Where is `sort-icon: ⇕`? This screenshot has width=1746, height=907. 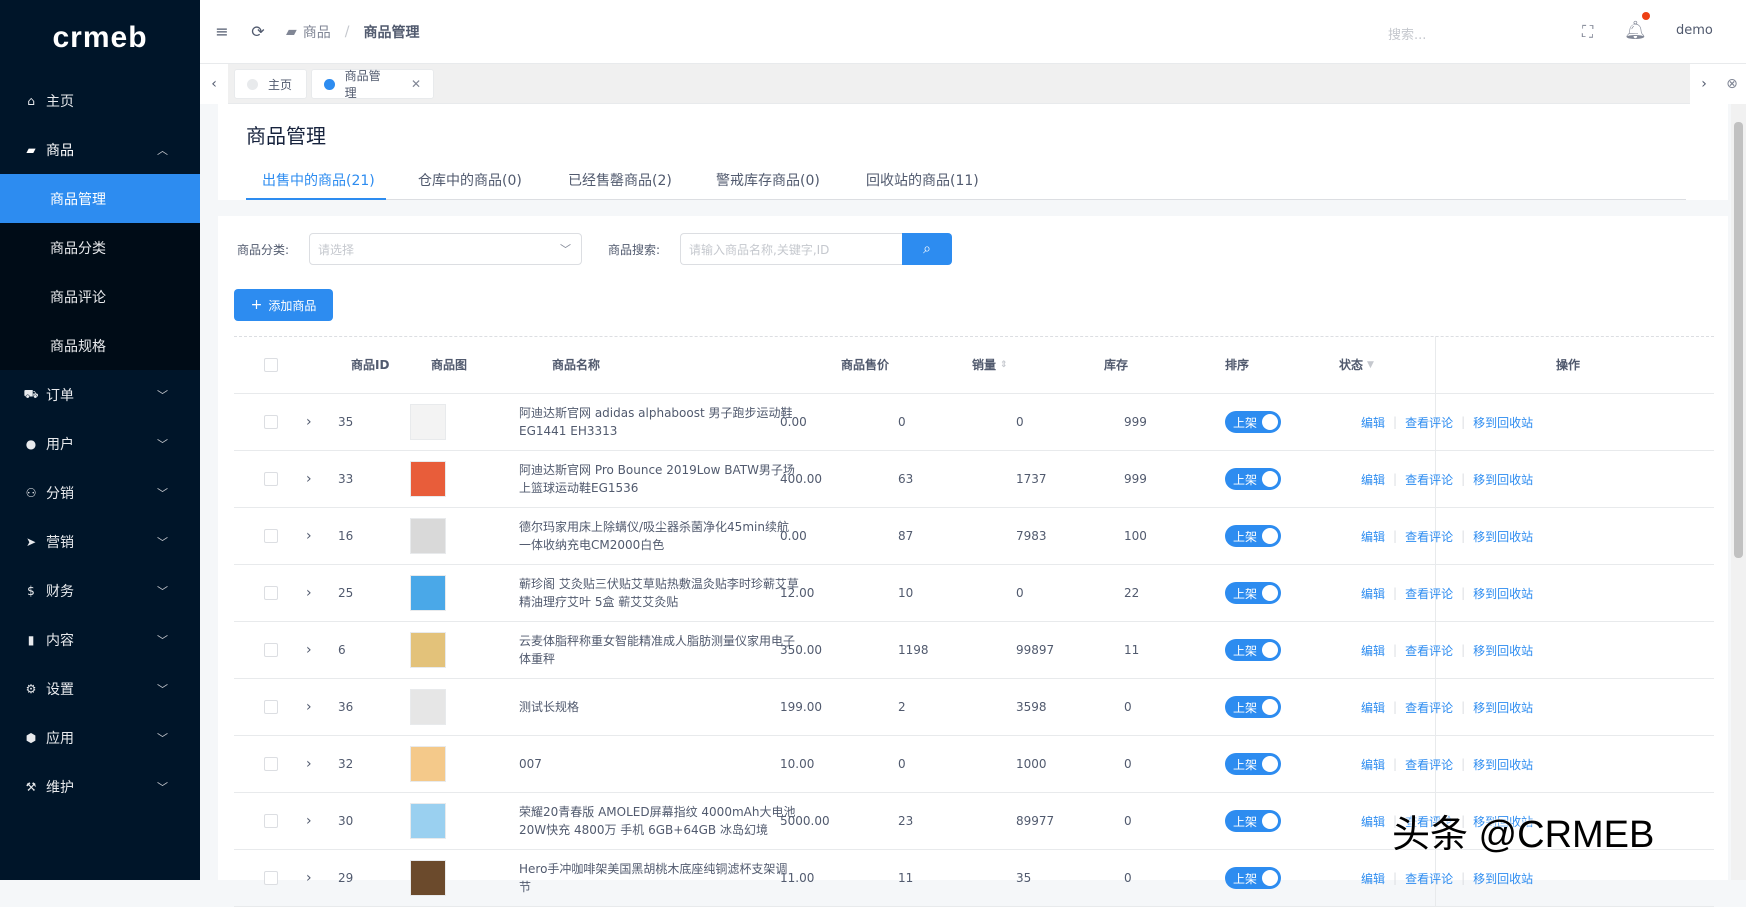 sort-icon: ⇕ is located at coordinates (1004, 365).